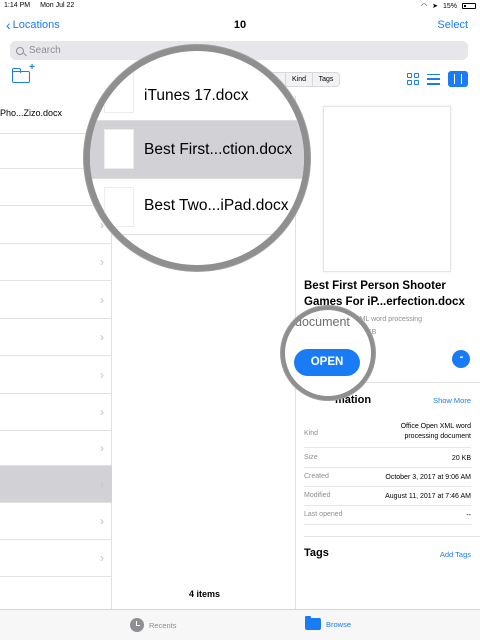 Image resolution: width=480 pixels, height=640 pixels. I want to click on info-key: Kind, so click(311, 433).